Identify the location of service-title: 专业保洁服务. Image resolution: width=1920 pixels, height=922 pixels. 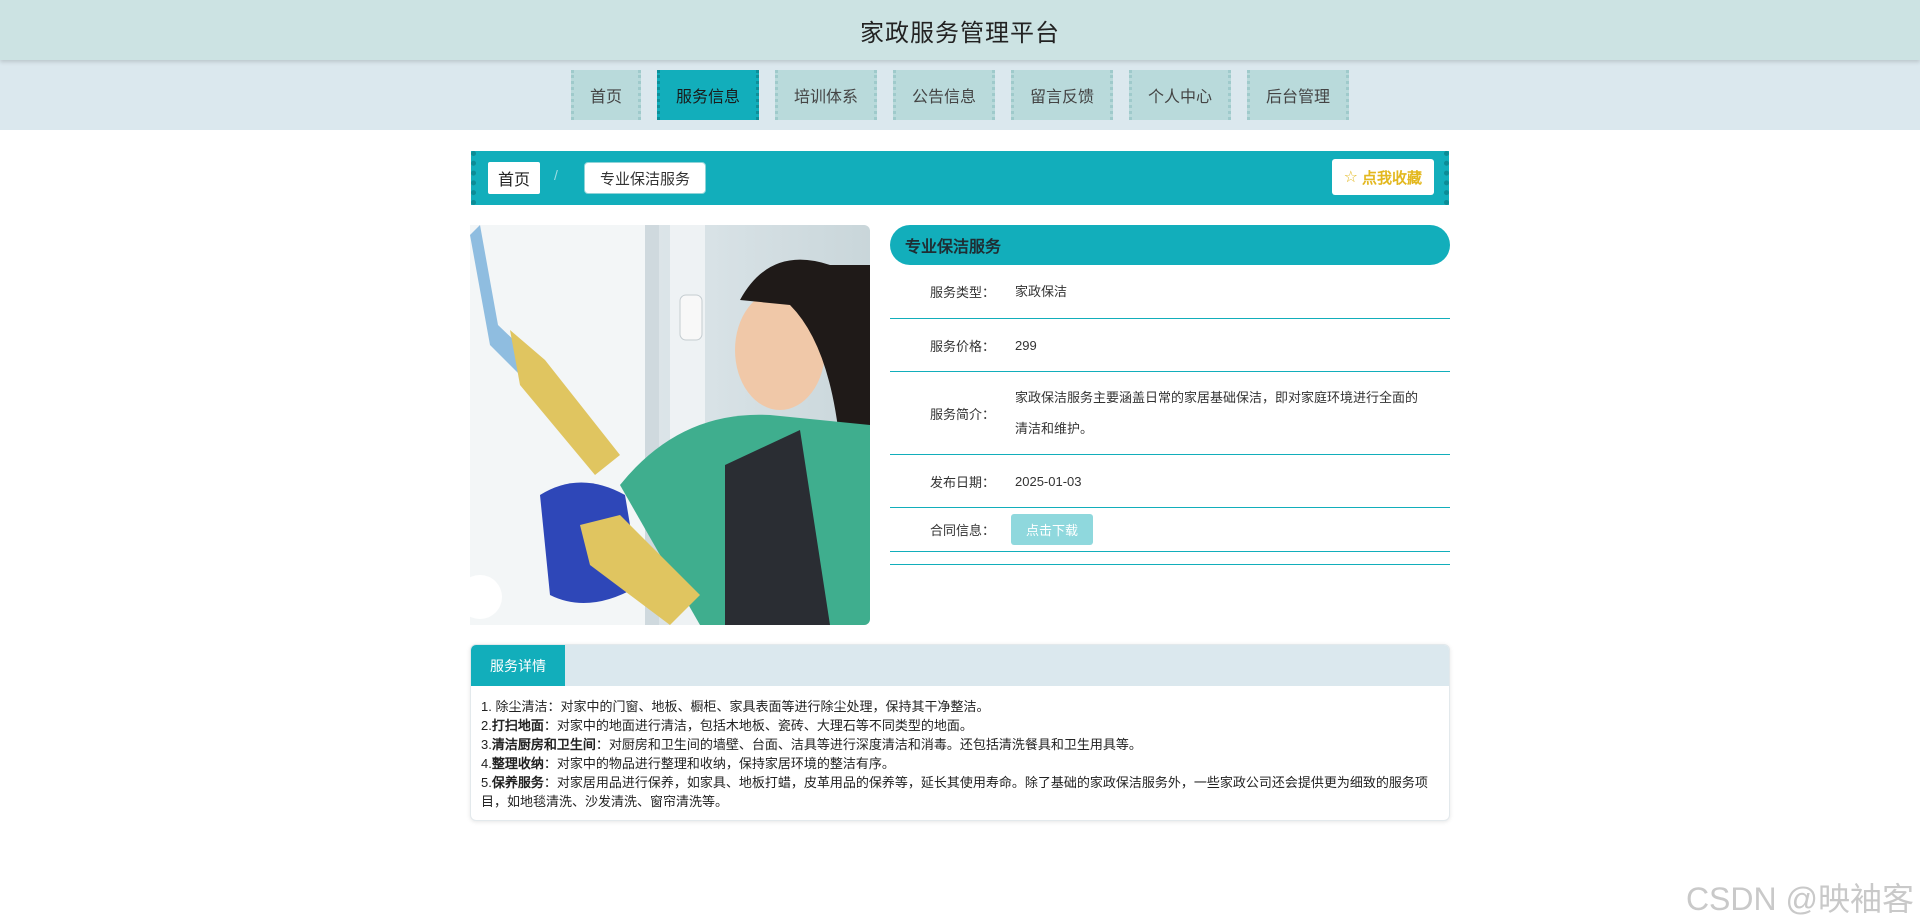
(1170, 245).